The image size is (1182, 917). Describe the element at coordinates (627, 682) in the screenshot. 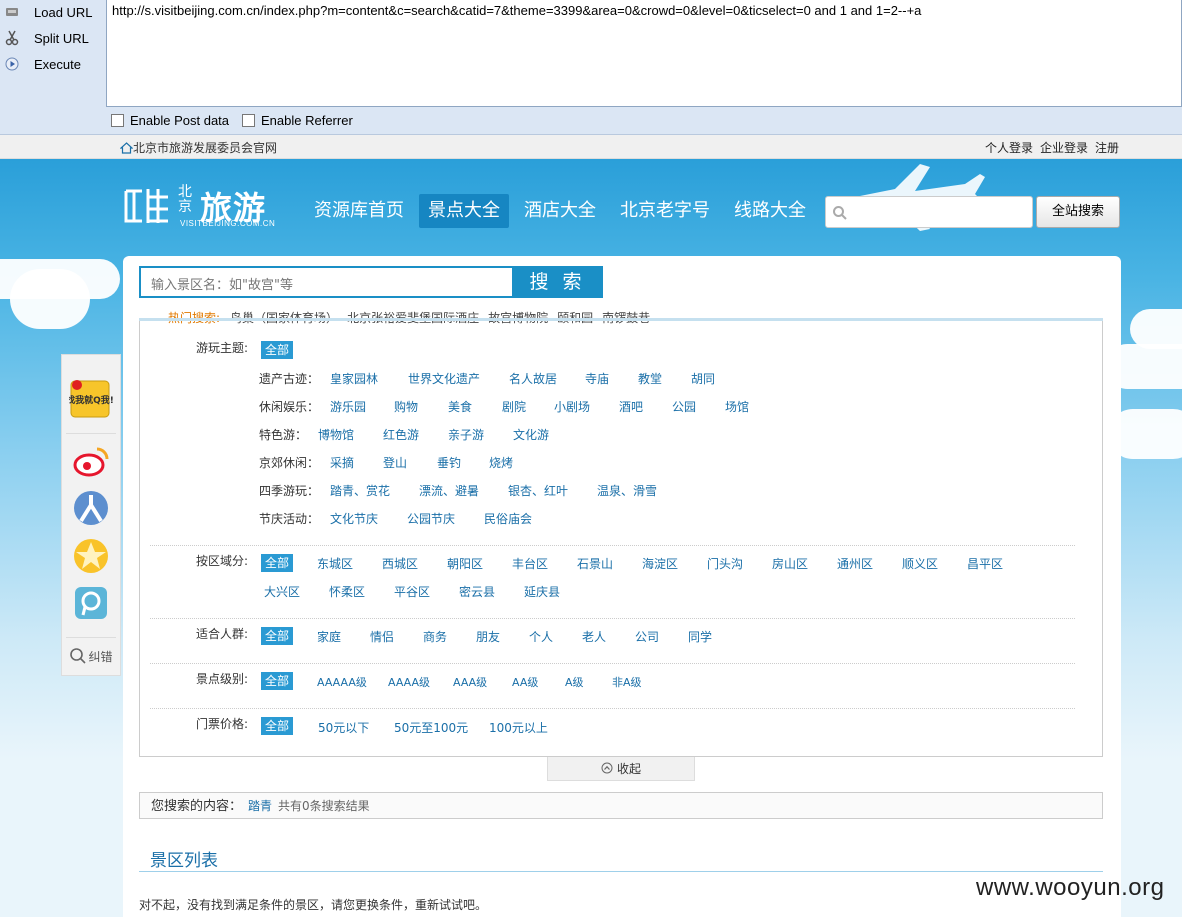

I see `filter-option-level: 非A级` at that location.